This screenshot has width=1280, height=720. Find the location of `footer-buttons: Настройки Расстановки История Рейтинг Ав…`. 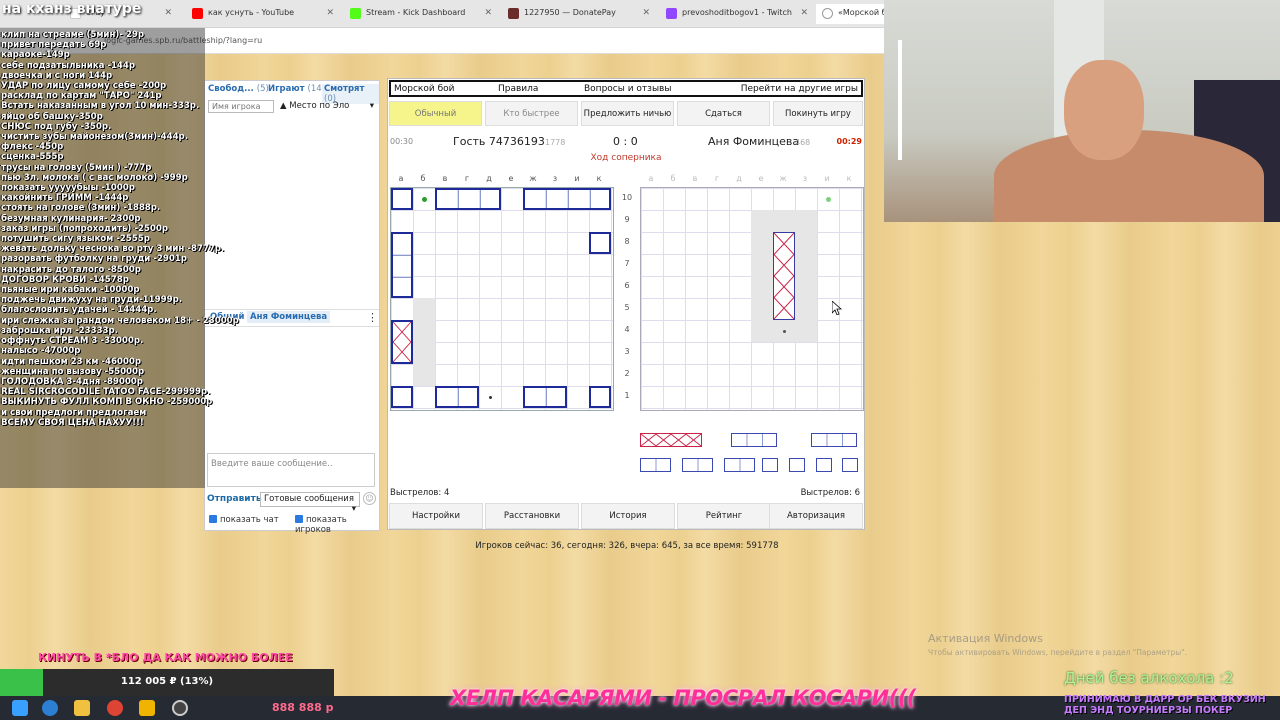

footer-buttons: Настройки Расстановки История Рейтинг Ав… is located at coordinates (626, 516).